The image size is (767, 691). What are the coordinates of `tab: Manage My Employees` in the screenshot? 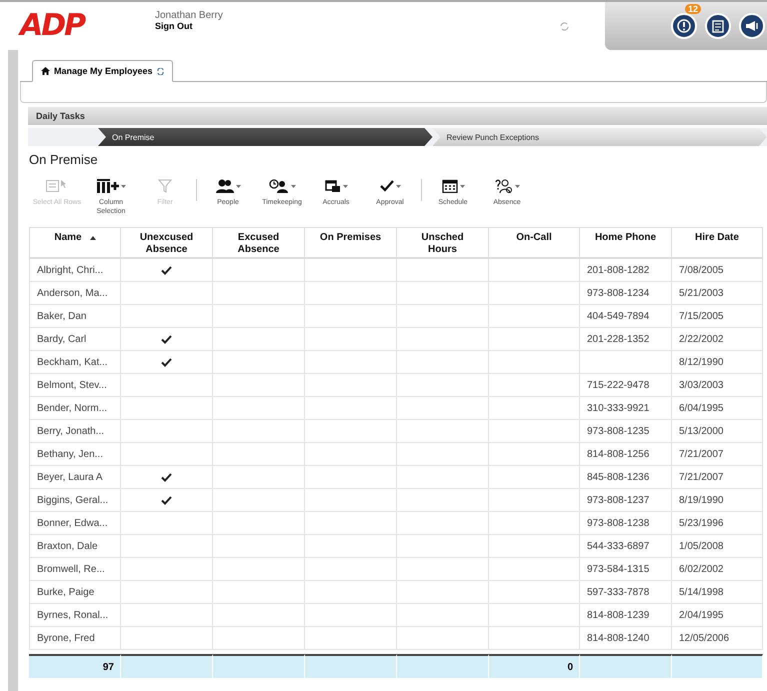 It's located at (102, 71).